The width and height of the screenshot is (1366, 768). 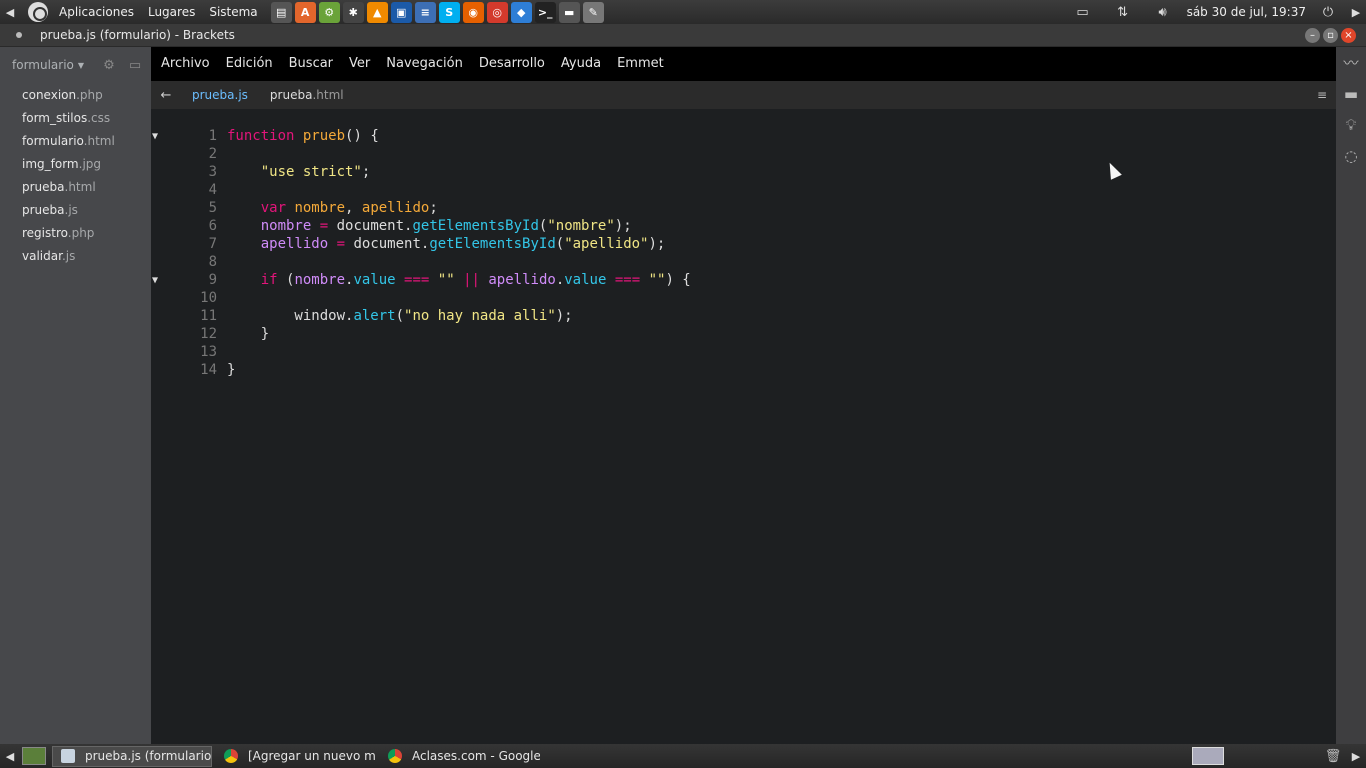 I want to click on file-extension: .php, so click(x=89, y=95).